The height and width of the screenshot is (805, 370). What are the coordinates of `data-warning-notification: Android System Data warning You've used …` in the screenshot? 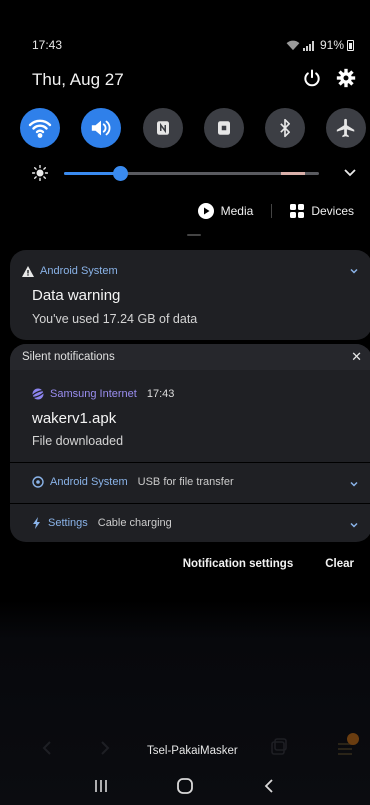 It's located at (190, 295).